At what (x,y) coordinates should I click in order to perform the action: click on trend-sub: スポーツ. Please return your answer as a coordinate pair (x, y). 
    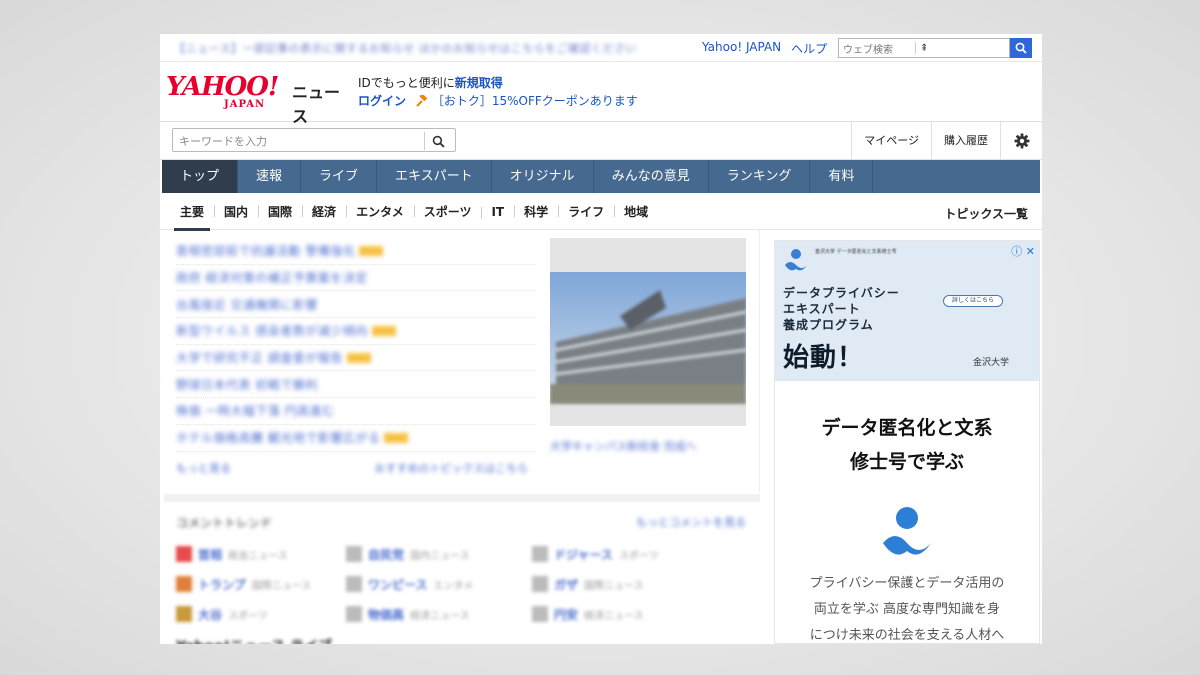
    Looking at the image, I should click on (248, 616).